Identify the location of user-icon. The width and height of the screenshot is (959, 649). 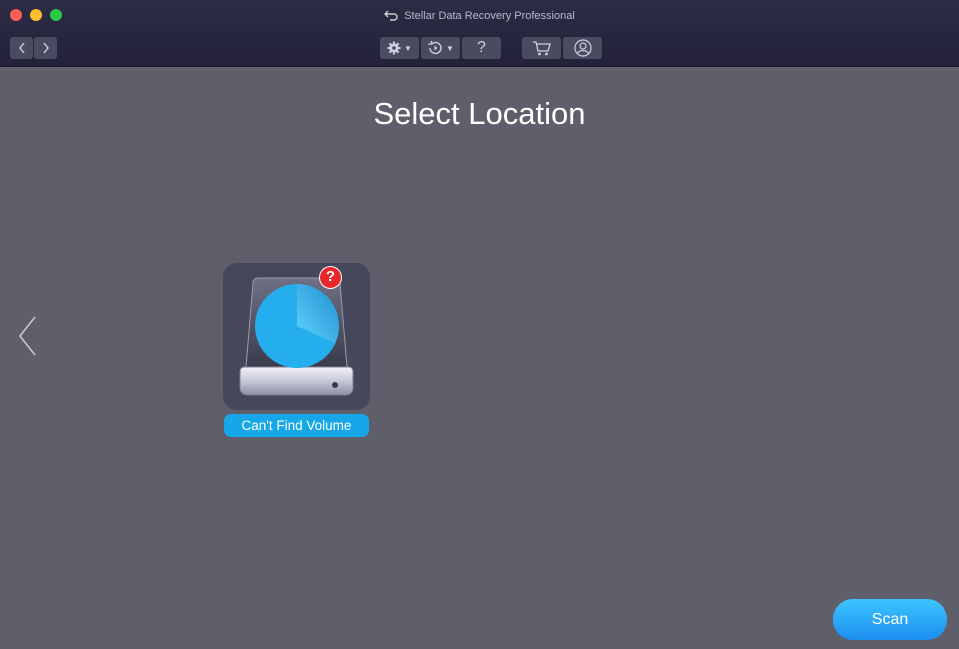
(582, 48).